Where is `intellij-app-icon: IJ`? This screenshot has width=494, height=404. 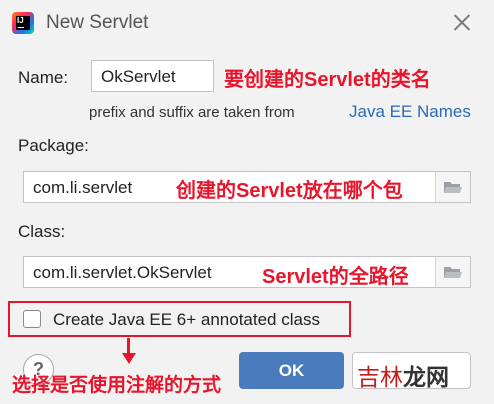
intellij-app-icon: IJ is located at coordinates (23, 23).